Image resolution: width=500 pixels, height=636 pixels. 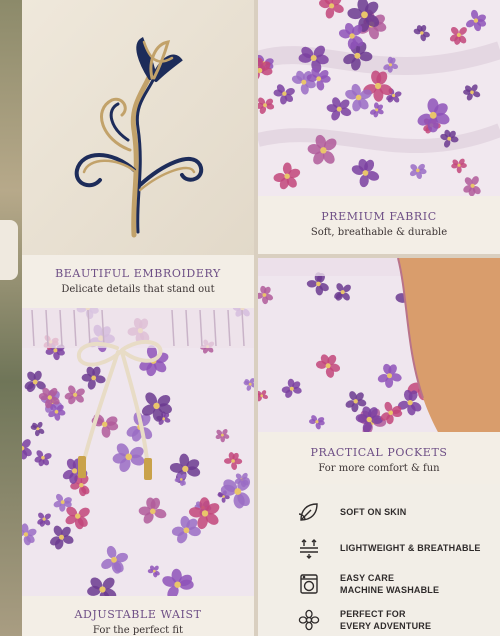 What do you see at coordinates (138, 289) in the screenshot?
I see `embroidery-subtitle: Delicate details that stand out` at bounding box center [138, 289].